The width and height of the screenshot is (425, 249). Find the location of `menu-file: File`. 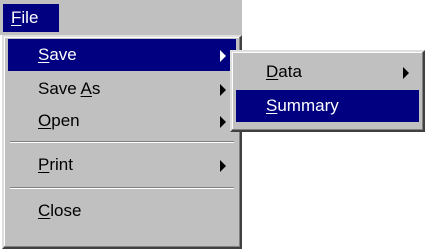

menu-file: File is located at coordinates (31, 18).